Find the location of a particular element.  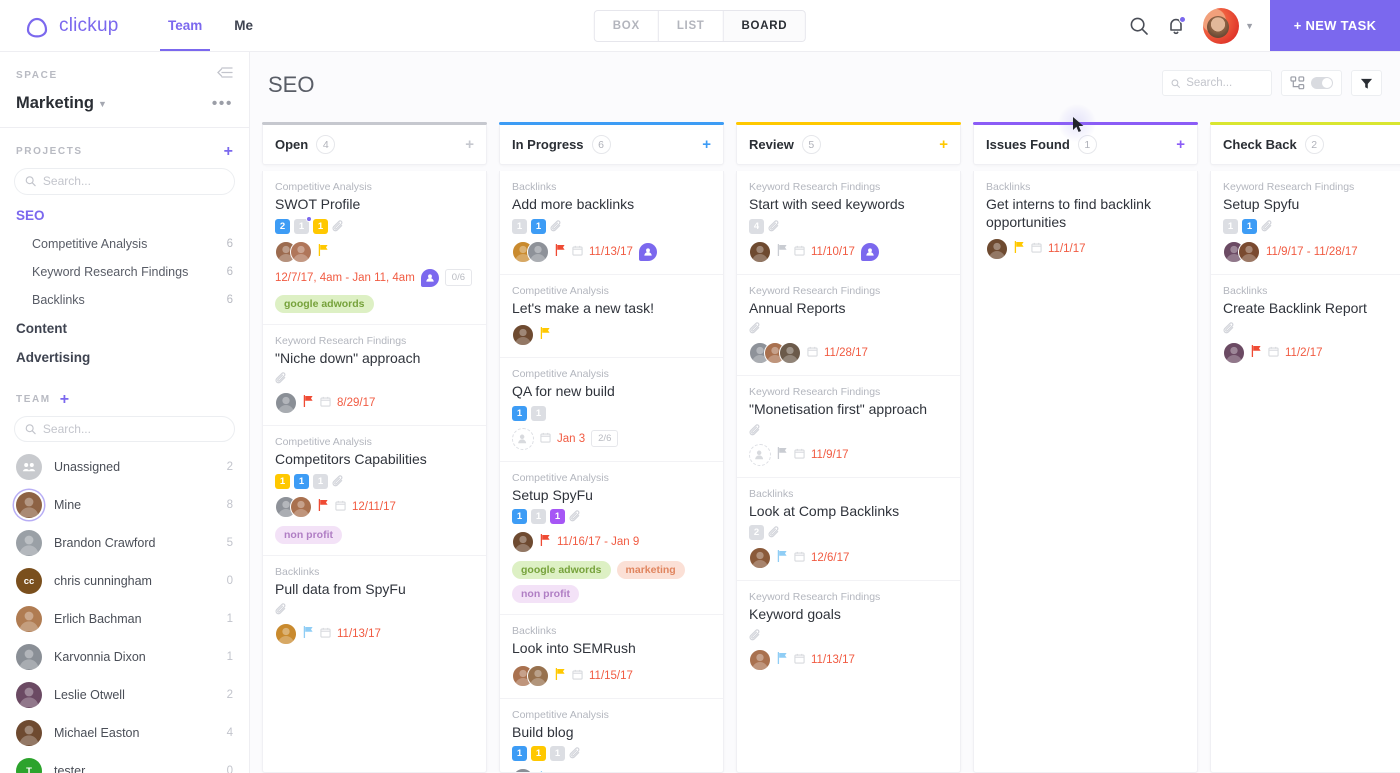

projects-search-input is located at coordinates (133, 181).